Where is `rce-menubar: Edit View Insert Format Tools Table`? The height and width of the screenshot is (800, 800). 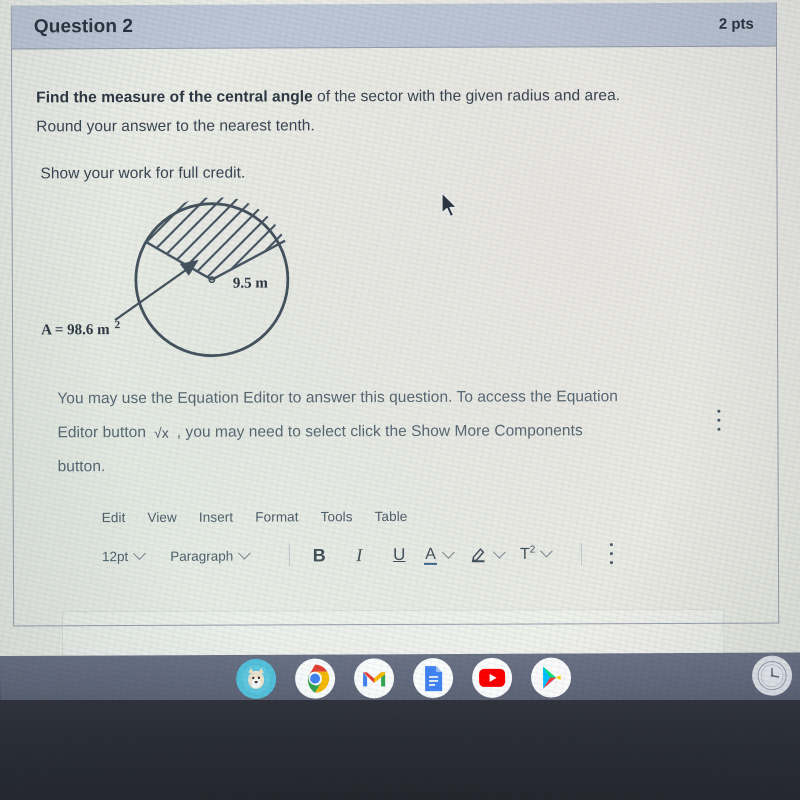
rce-menubar: Edit View Insert Format Tools Table is located at coordinates (426, 516).